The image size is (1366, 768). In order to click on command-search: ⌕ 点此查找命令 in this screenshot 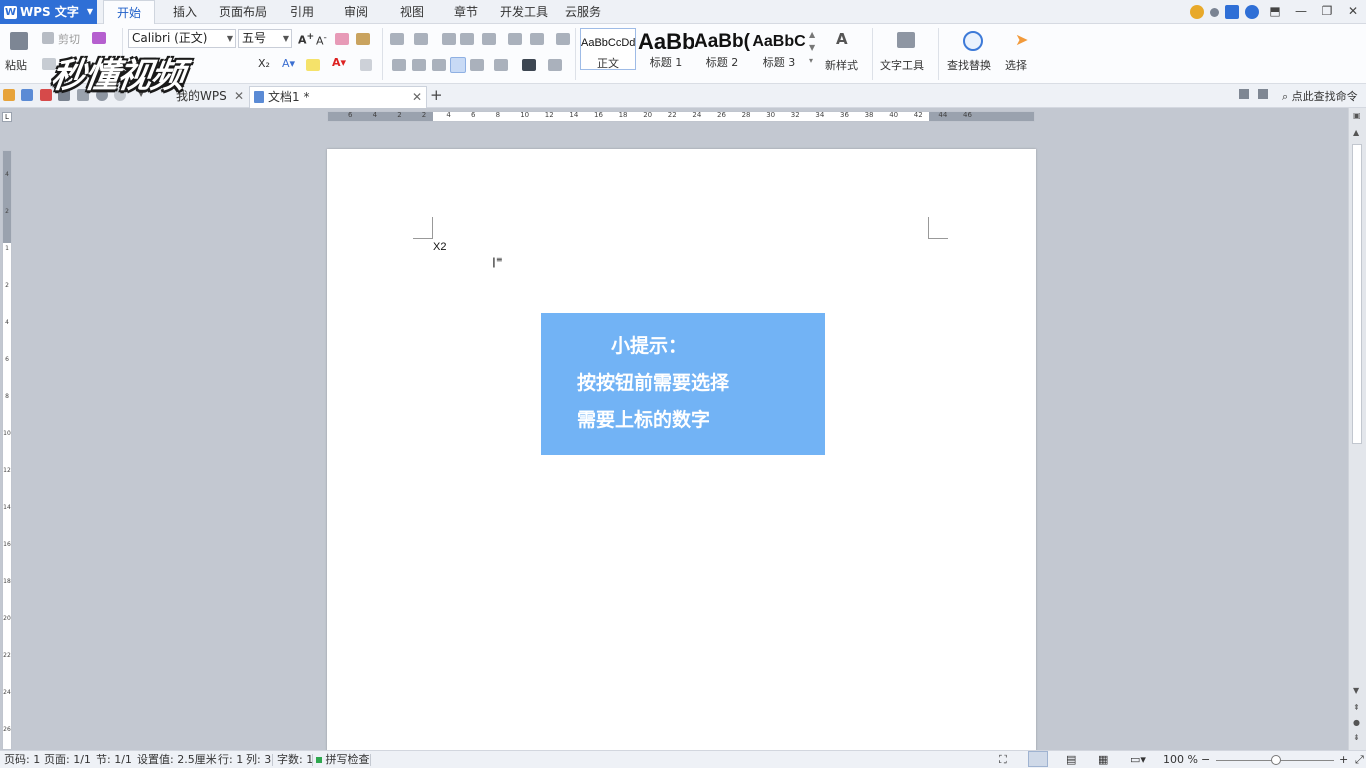, I will do `click(1320, 96)`.